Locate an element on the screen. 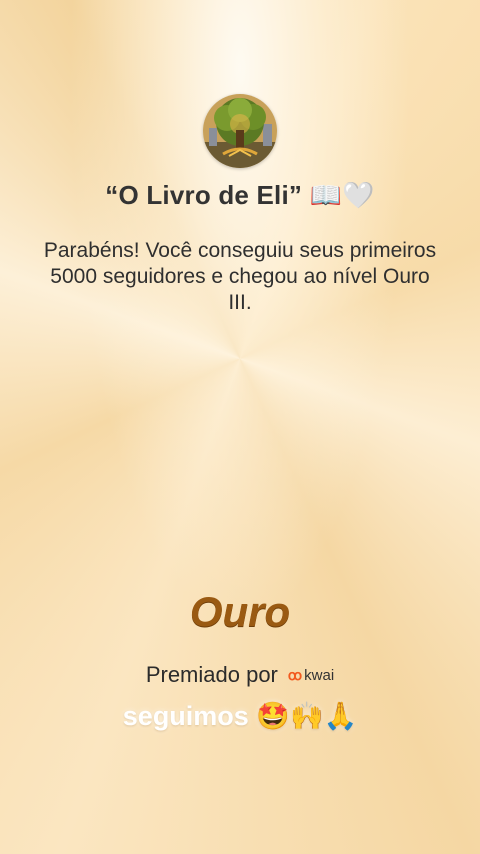 This screenshot has width=480, height=854. awarded-label: Premiado por is located at coordinates (211, 674).